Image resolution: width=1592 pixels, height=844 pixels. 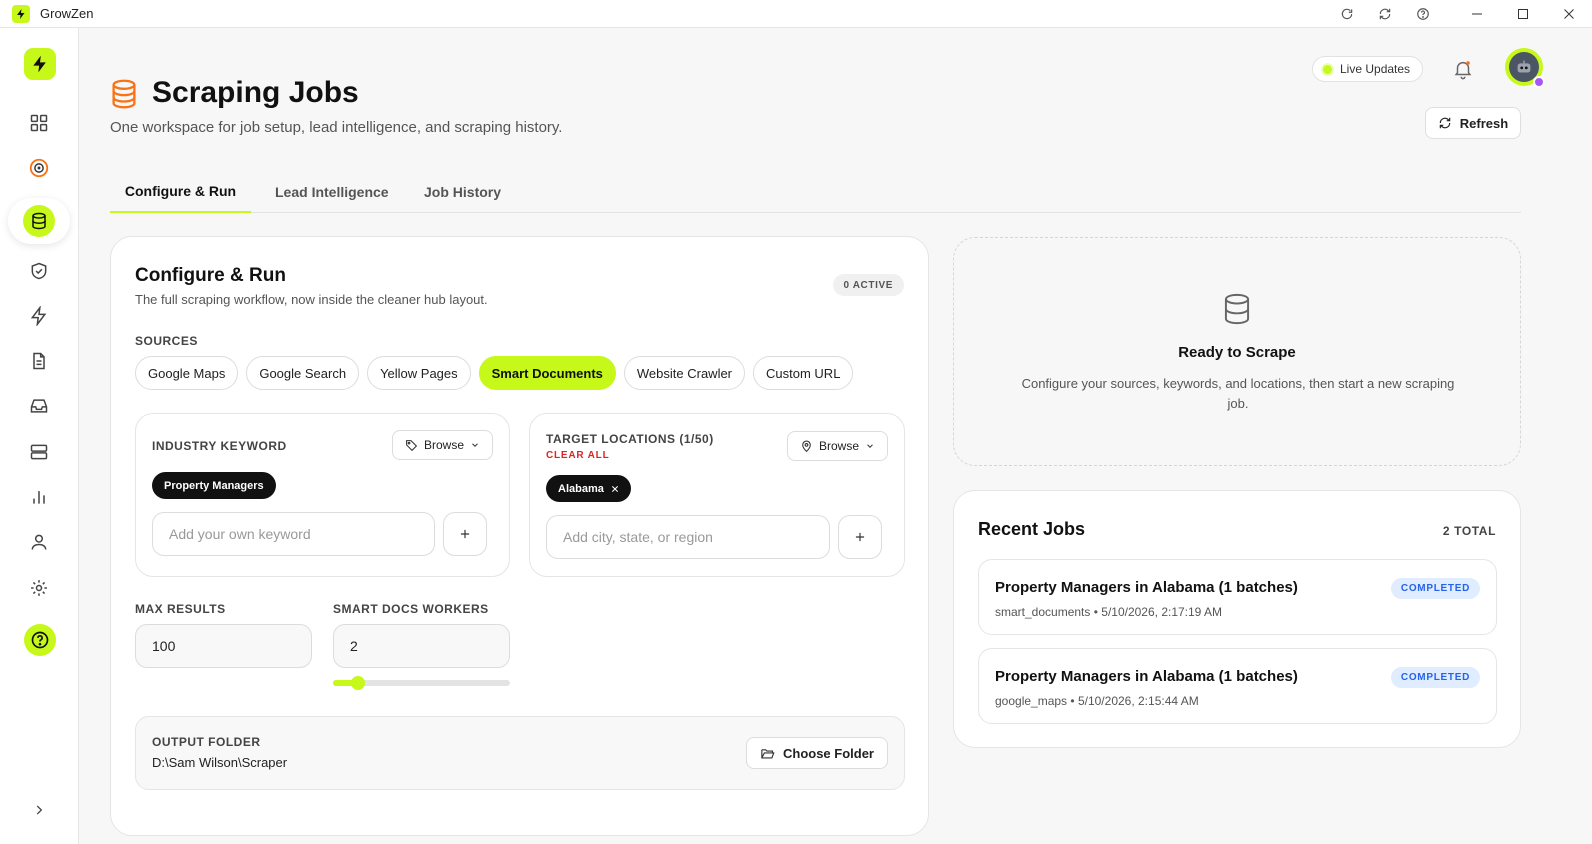 What do you see at coordinates (220, 762) in the screenshot?
I see `output-folder-path: D:\Sam Wilson\Scraper` at bounding box center [220, 762].